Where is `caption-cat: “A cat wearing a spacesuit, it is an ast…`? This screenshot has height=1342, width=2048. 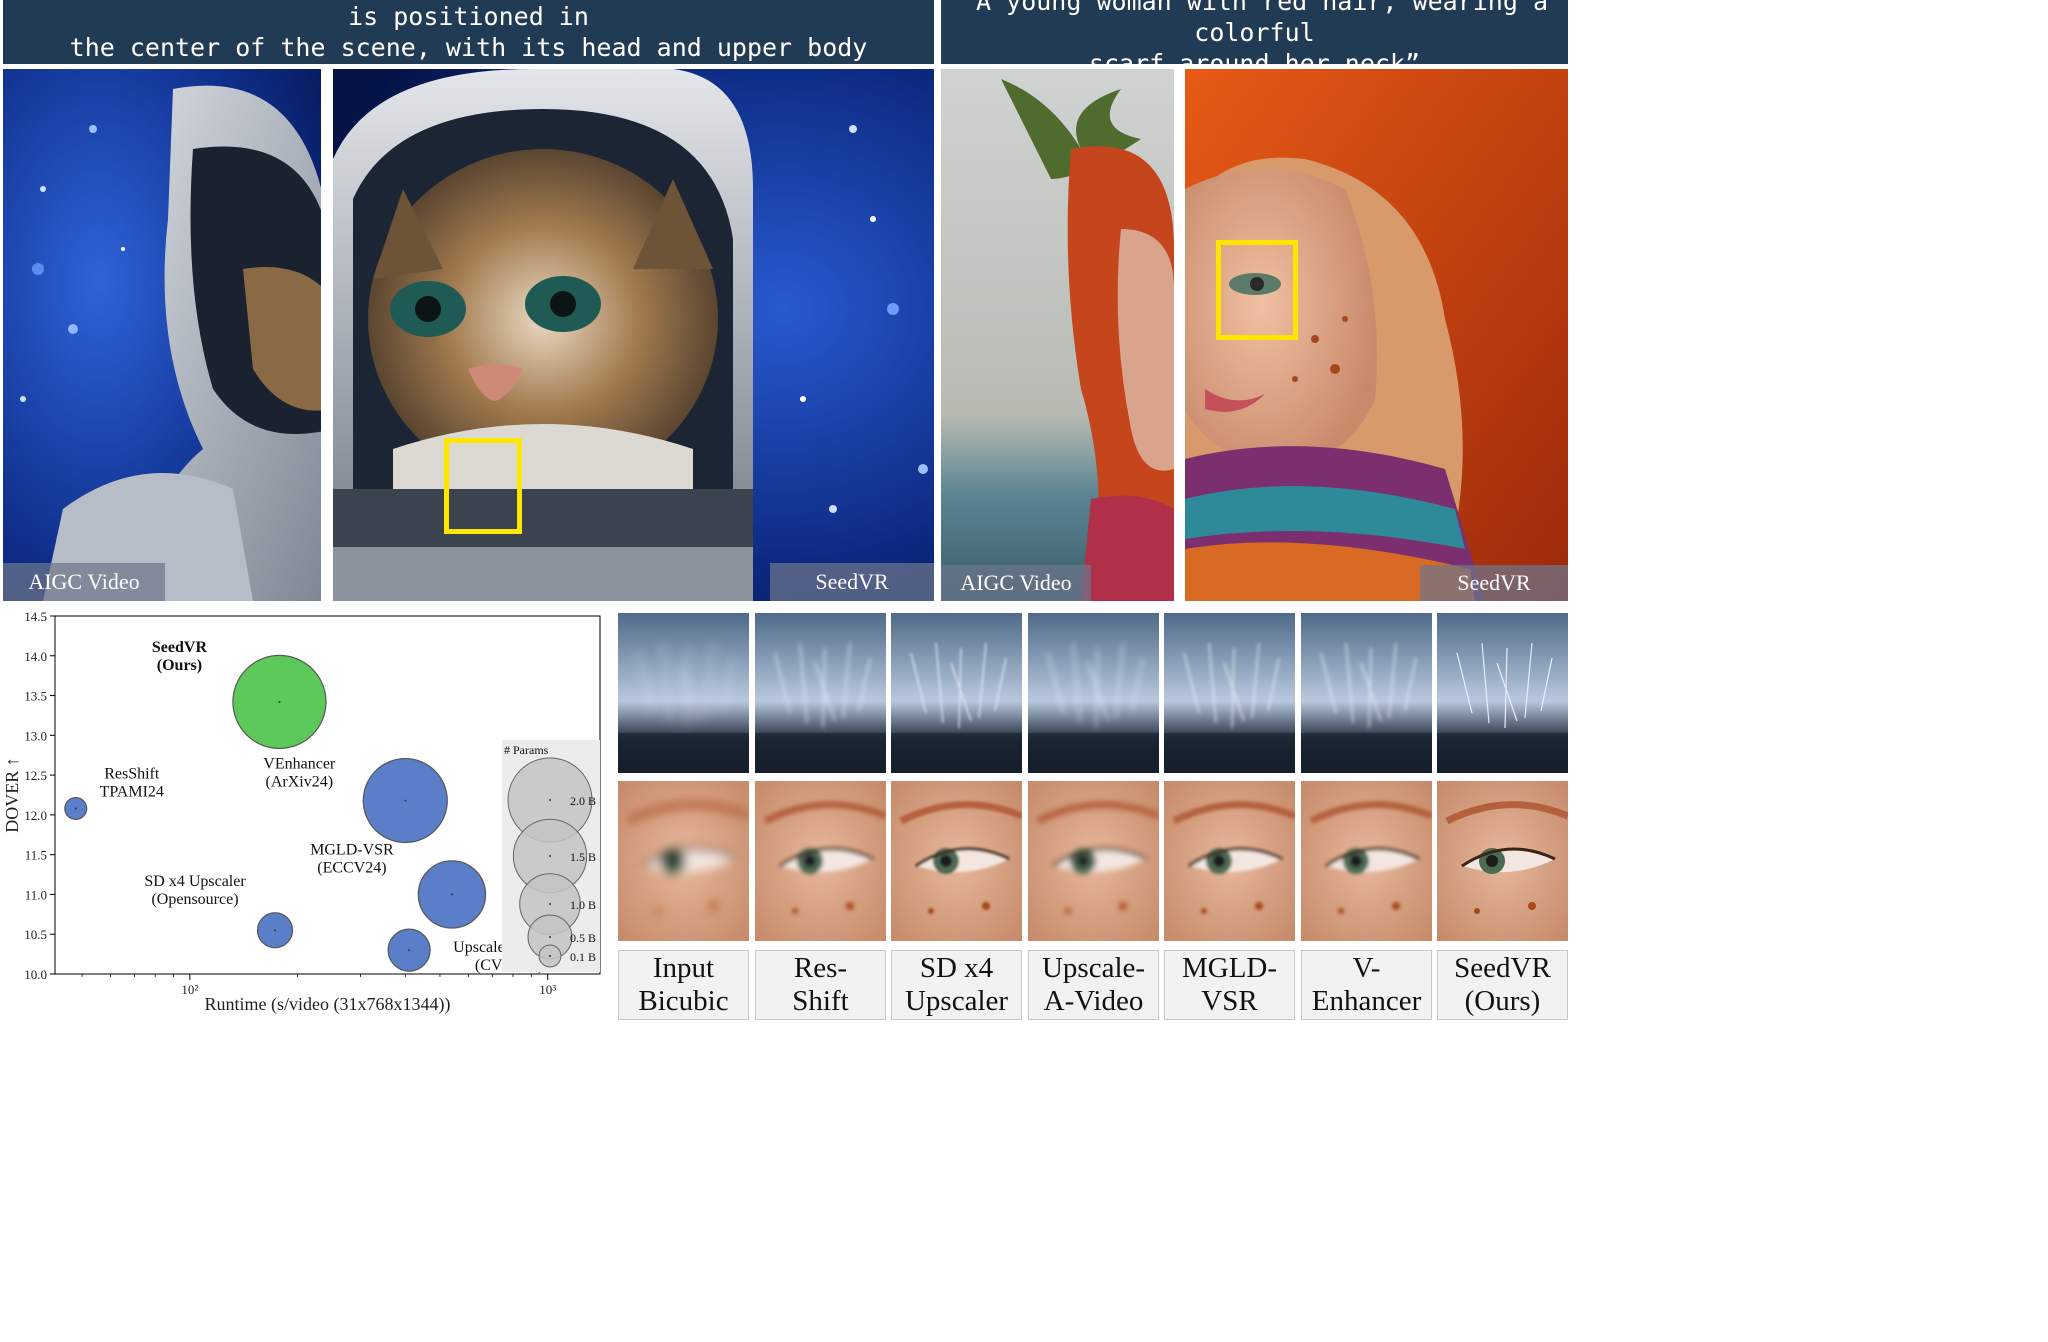
caption-cat: “A cat wearing a spacesuit, it is an ast… is located at coordinates (468, 46).